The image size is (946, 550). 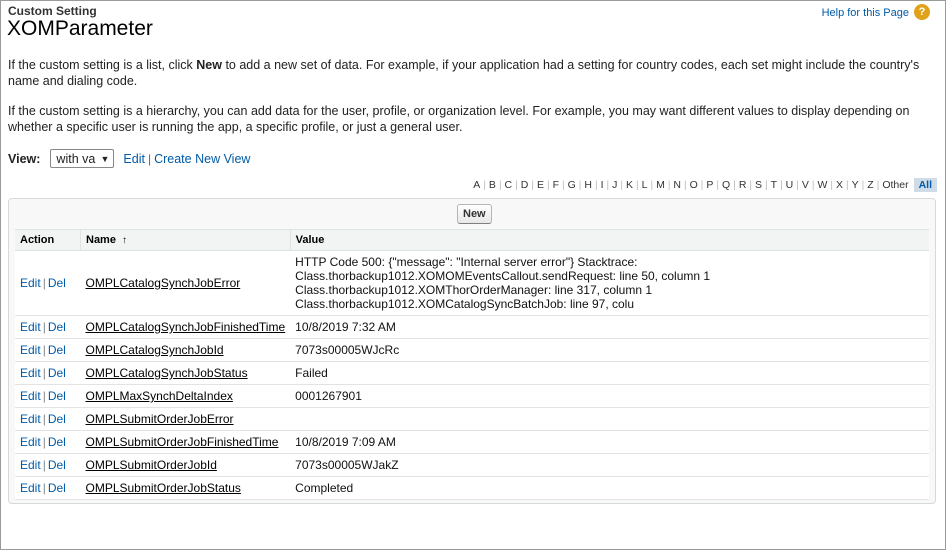 I want to click on alphabet-filter-m: M, so click(x=660, y=185).